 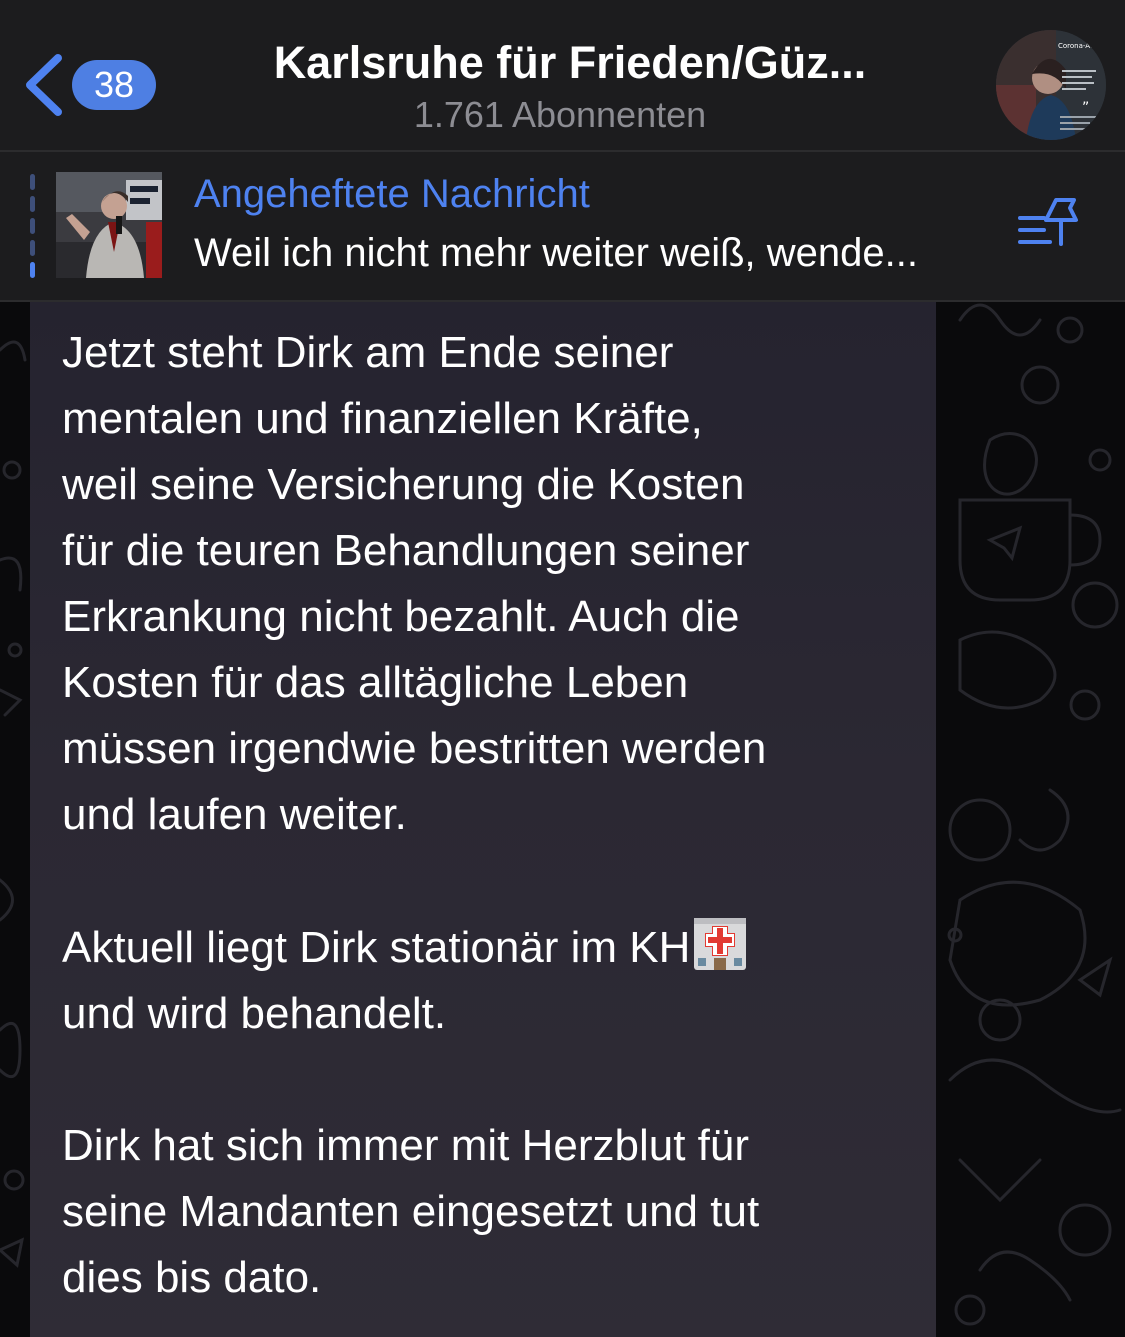 What do you see at coordinates (33, 226) in the screenshot?
I see `pinned-indicator` at bounding box center [33, 226].